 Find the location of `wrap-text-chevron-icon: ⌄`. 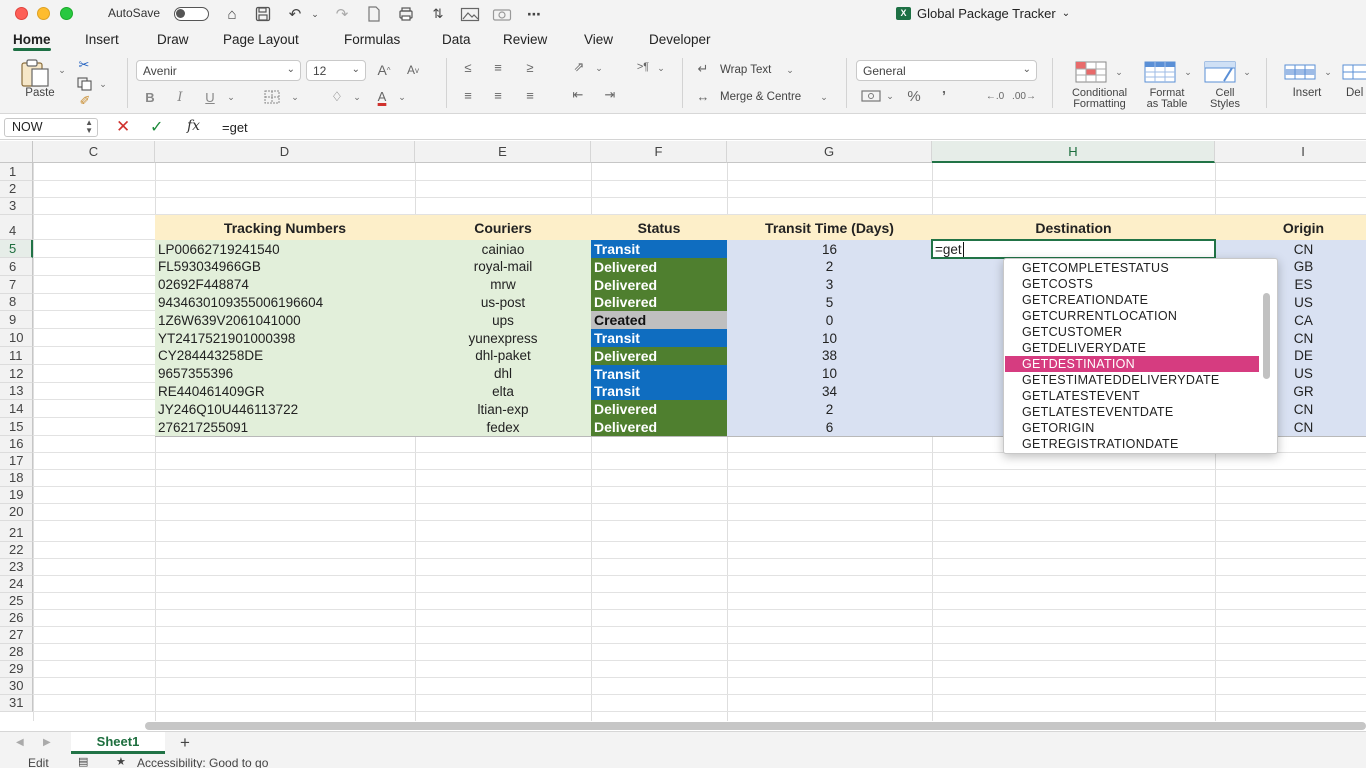

wrap-text-chevron-icon: ⌄ is located at coordinates (790, 70).